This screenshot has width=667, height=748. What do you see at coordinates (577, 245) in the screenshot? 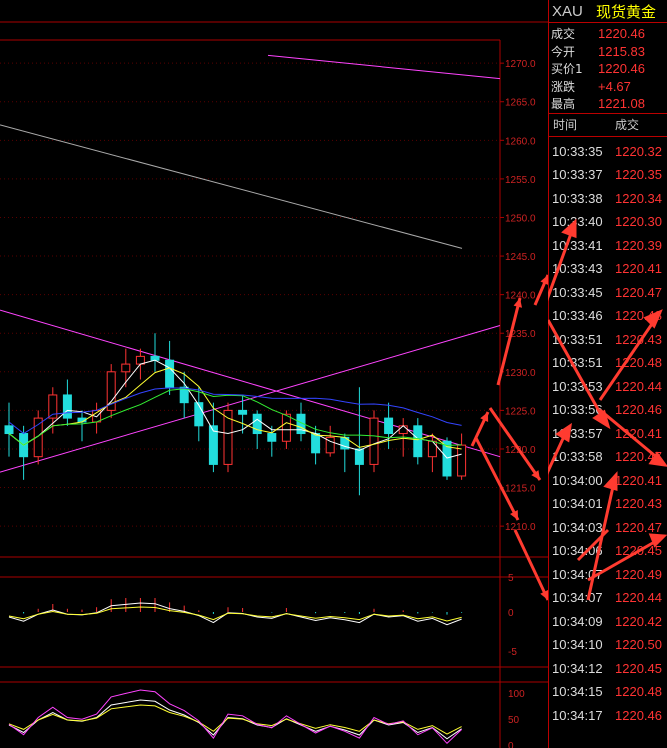
I see `tick-time: 10:33:41` at bounding box center [577, 245].